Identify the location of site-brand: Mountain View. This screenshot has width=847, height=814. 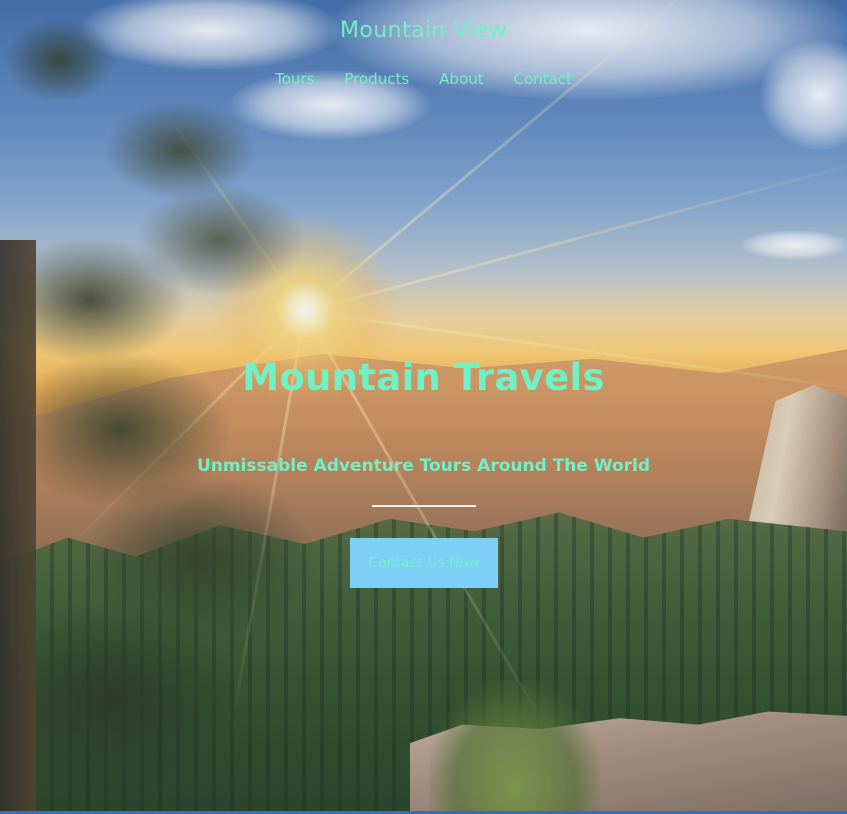
(423, 30).